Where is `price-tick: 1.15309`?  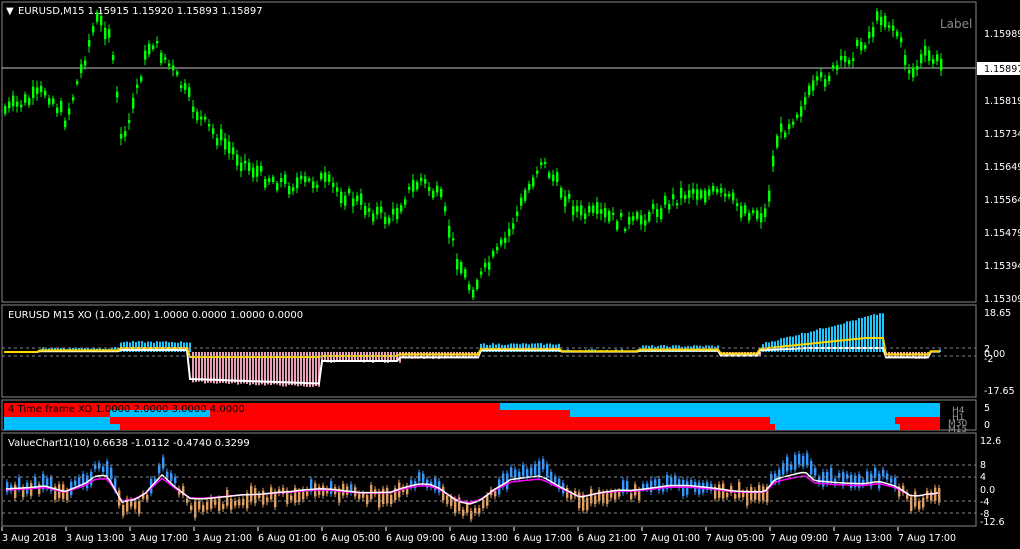 price-tick: 1.15309 is located at coordinates (1002, 299).